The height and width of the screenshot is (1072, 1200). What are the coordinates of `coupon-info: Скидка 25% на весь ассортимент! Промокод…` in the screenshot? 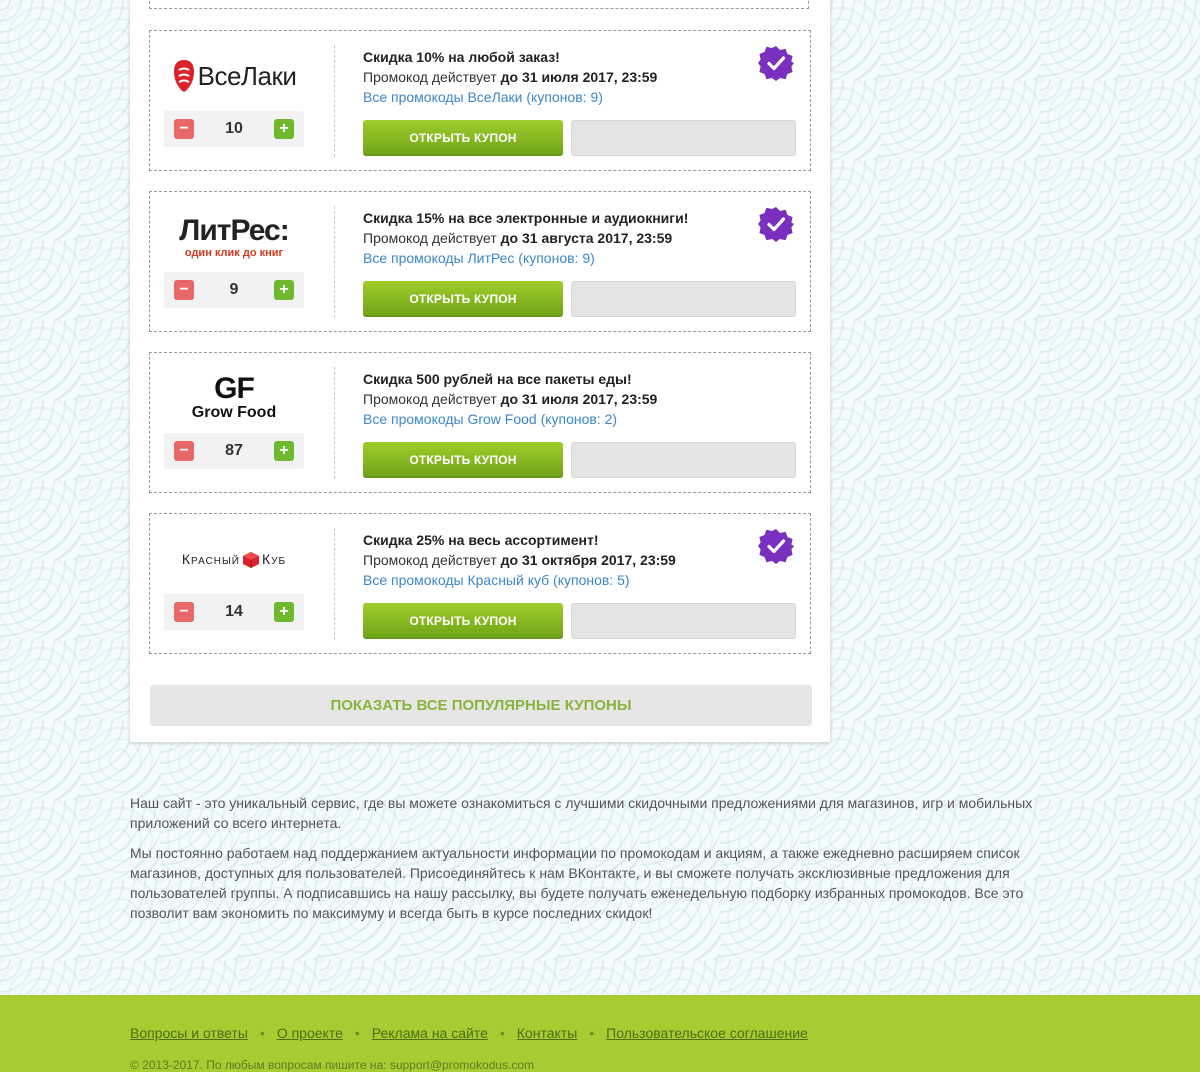 It's located at (558, 560).